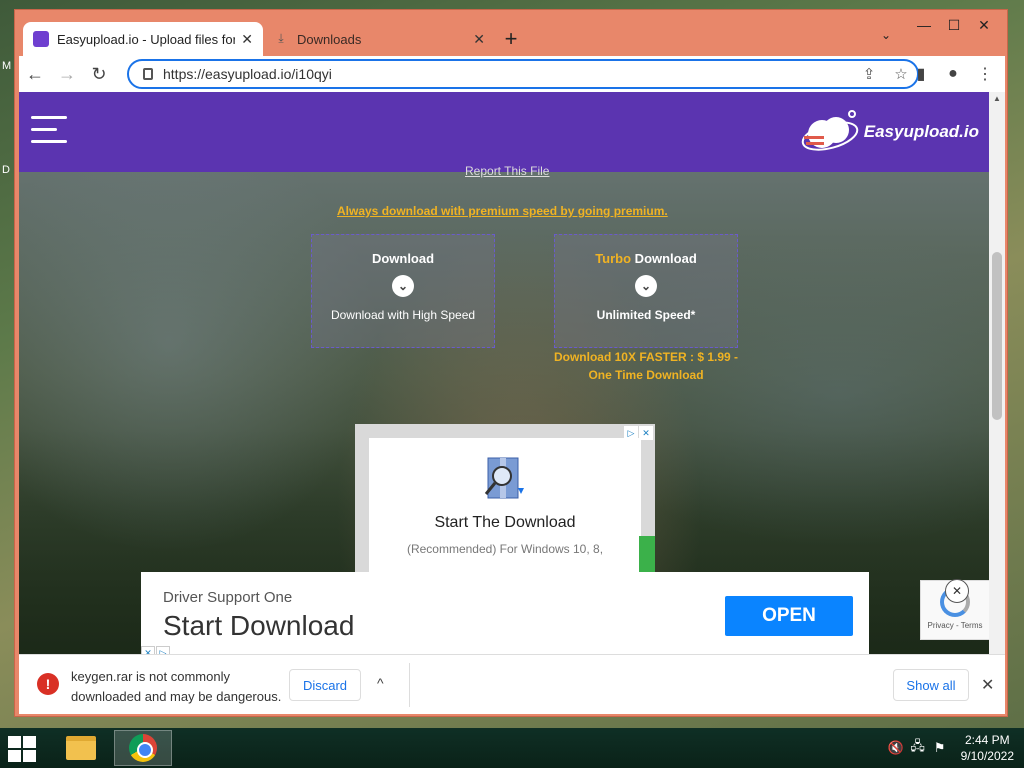  What do you see at coordinates (984, 25) in the screenshot?
I see `close-window-button: ✕` at bounding box center [984, 25].